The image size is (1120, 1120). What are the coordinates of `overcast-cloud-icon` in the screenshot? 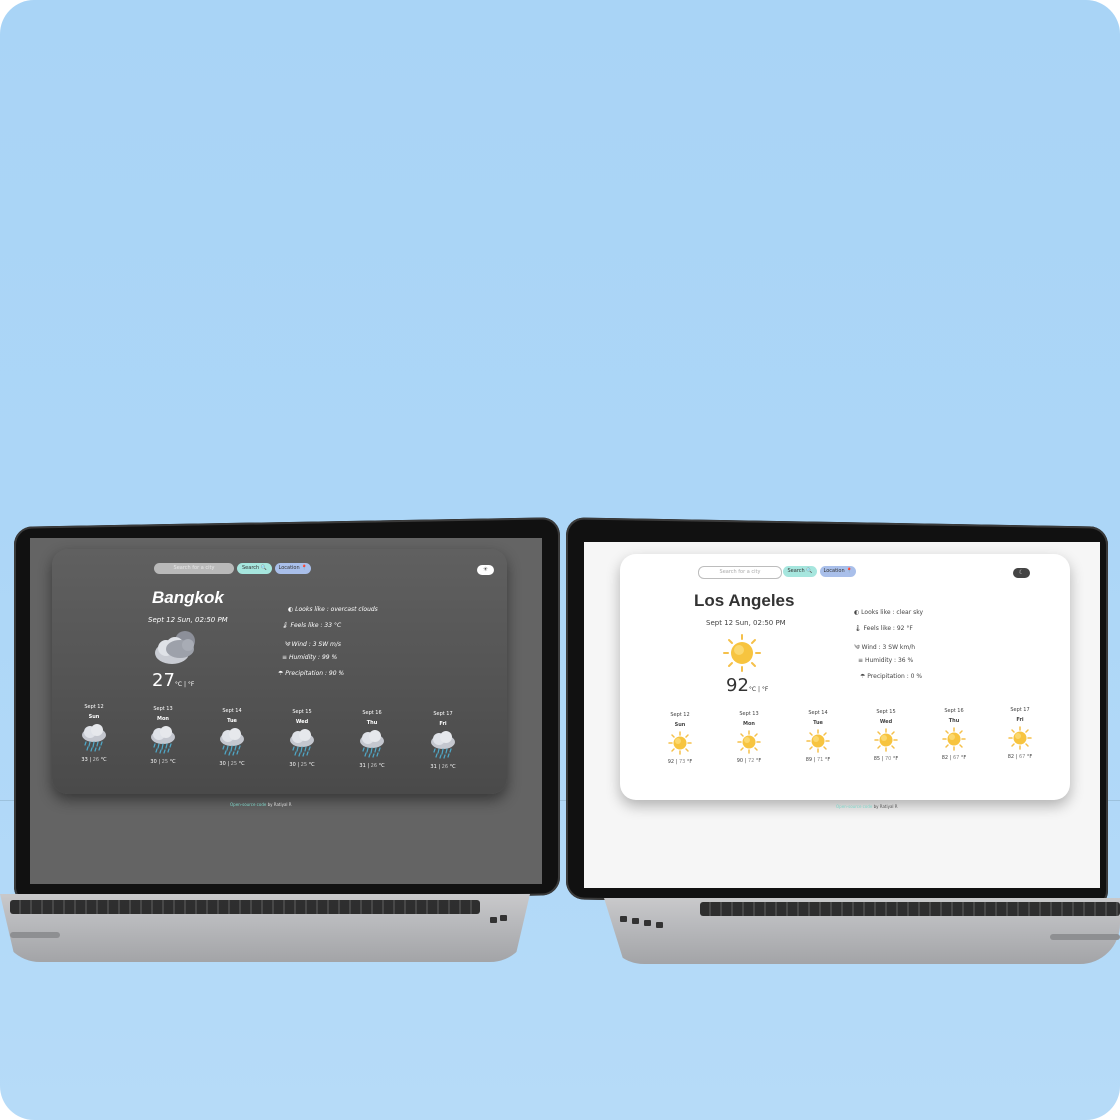 It's located at (175, 647).